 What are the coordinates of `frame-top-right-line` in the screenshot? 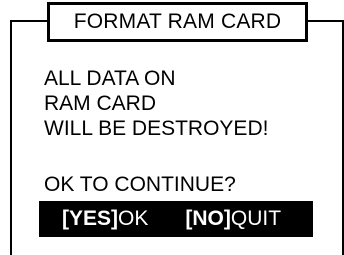 It's located at (325, 21).